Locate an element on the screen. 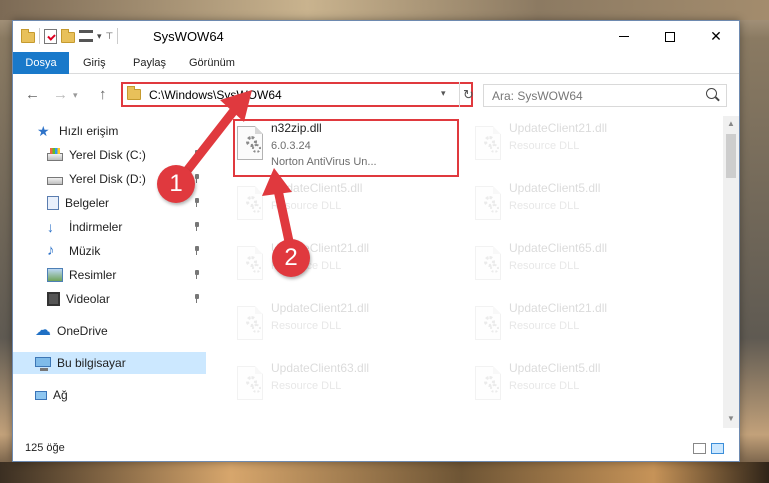  search-input is located at coordinates (592, 95).